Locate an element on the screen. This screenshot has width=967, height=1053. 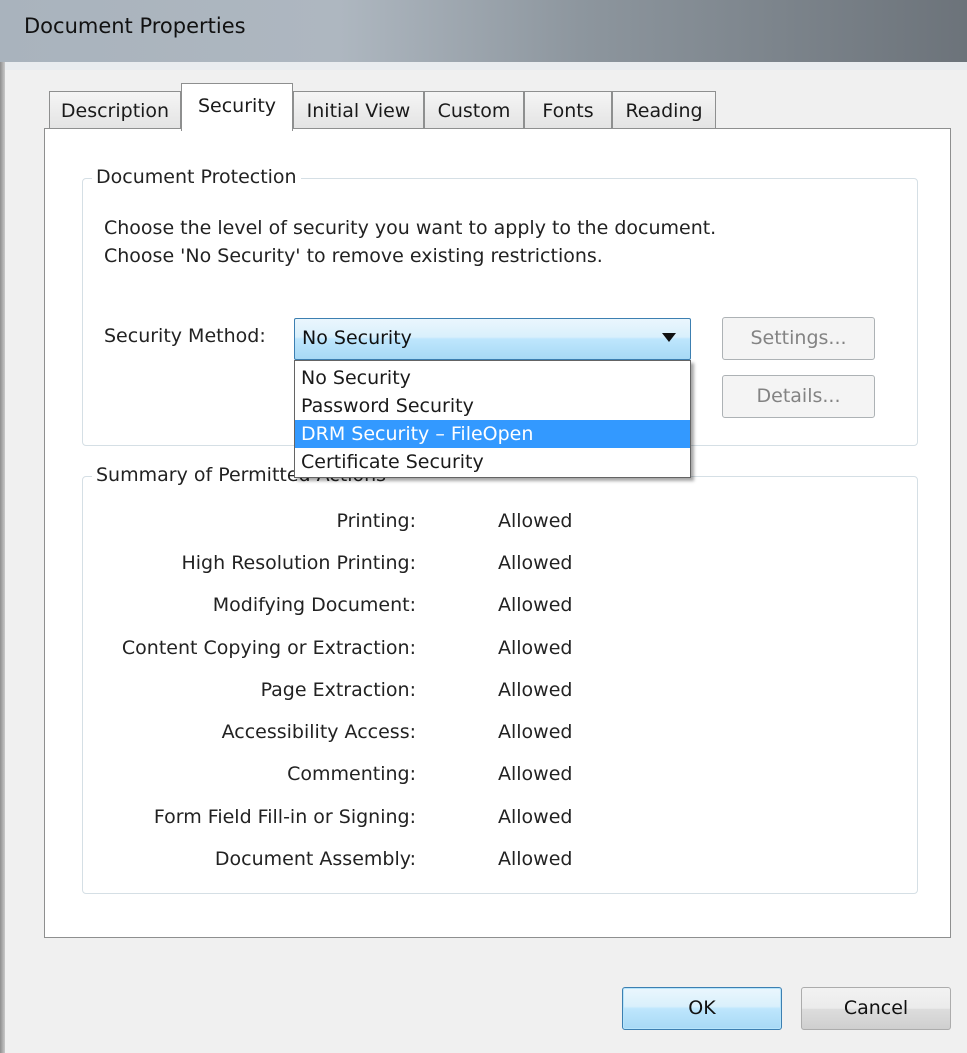
security-method-value: No Security is located at coordinates (357, 338).